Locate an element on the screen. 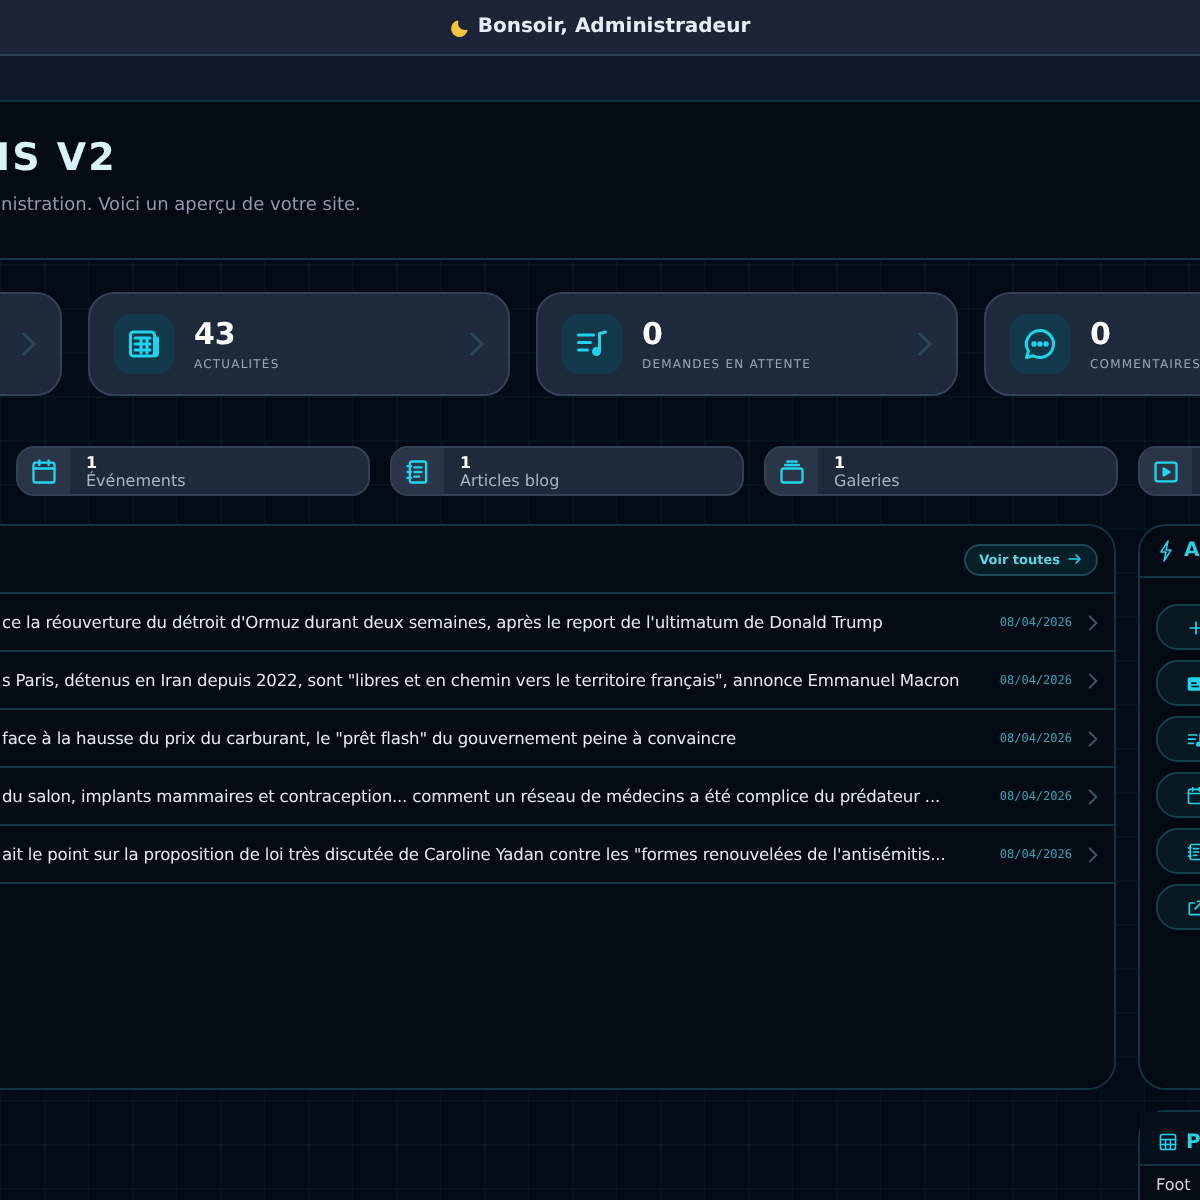 Image resolution: width=1200 pixels, height=1200 pixels. play-icon is located at coordinates (1166, 471).